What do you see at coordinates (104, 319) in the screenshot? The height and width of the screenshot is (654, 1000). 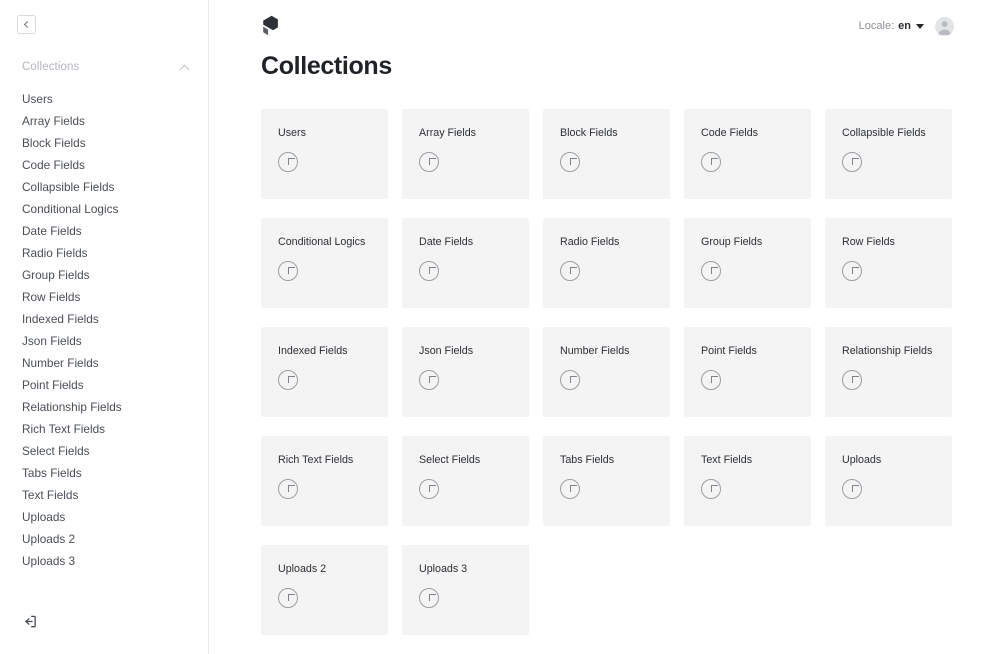 I see `sidebar-item-indexed-fields: Indexed Fields` at bounding box center [104, 319].